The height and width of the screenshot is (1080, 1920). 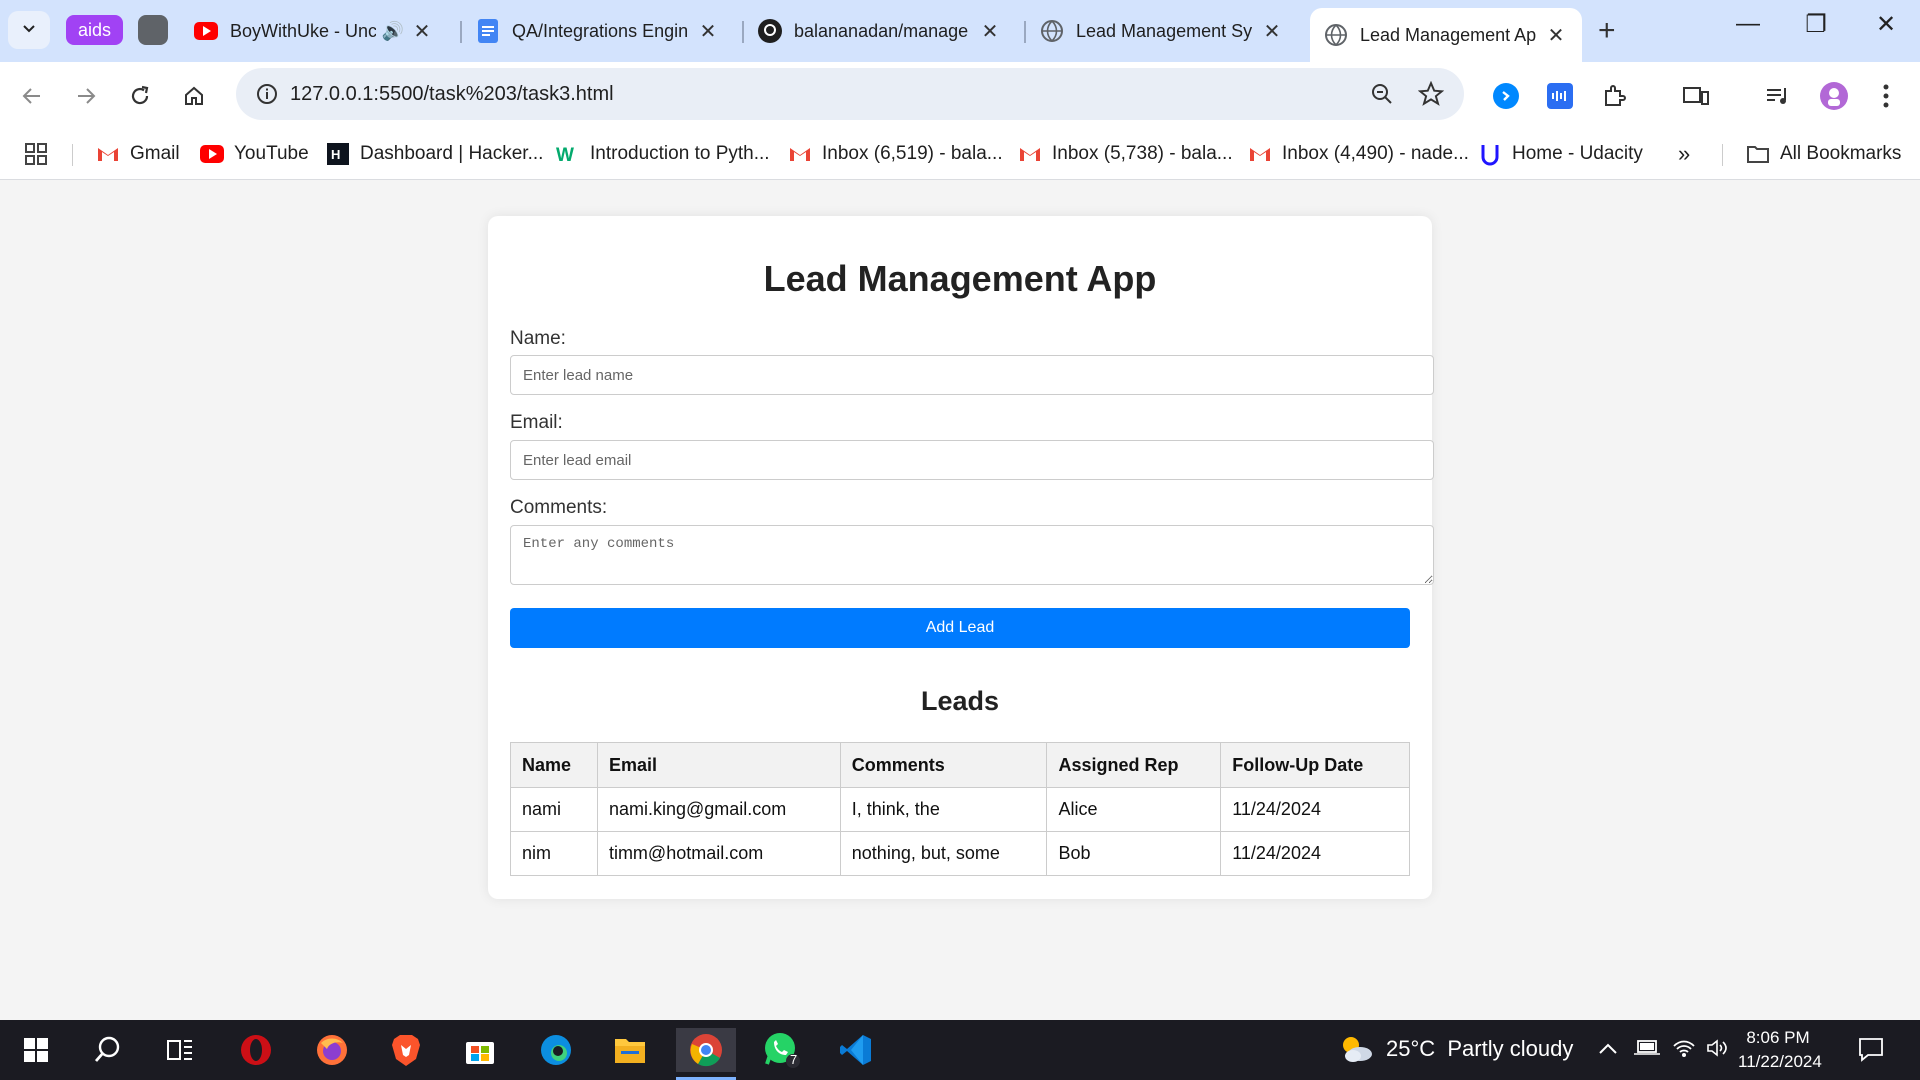 I want to click on lead-email-cell: nami.king@gmail.com, so click(x=718, y=809).